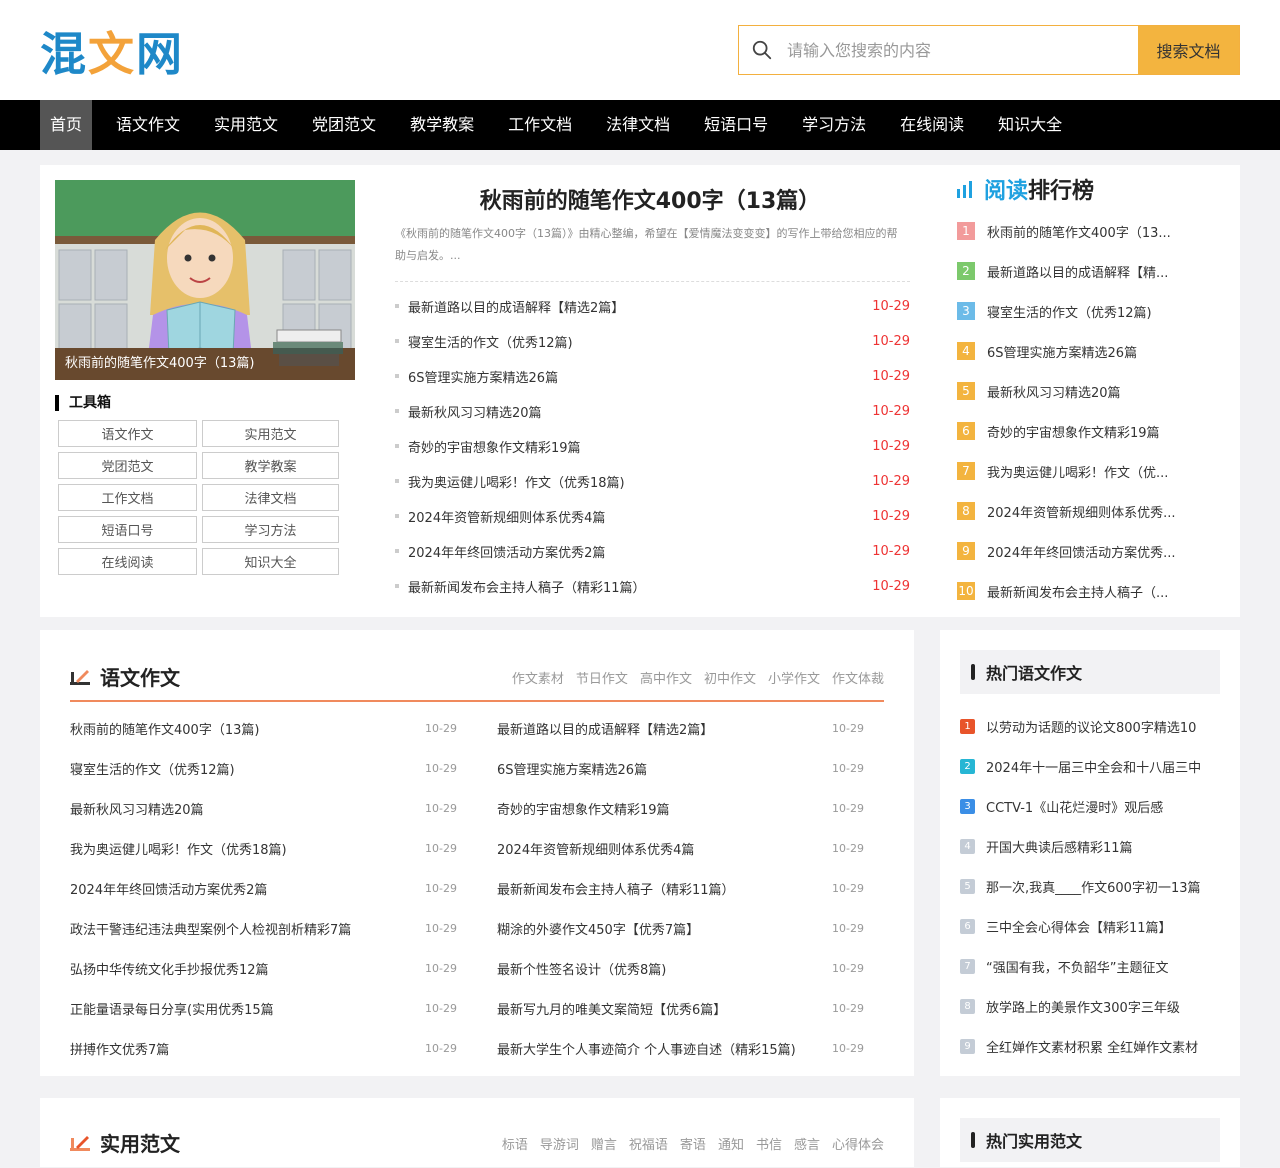 Image resolution: width=1280 pixels, height=1168 pixels. I want to click on section-tag: 导游词, so click(559, 1143).